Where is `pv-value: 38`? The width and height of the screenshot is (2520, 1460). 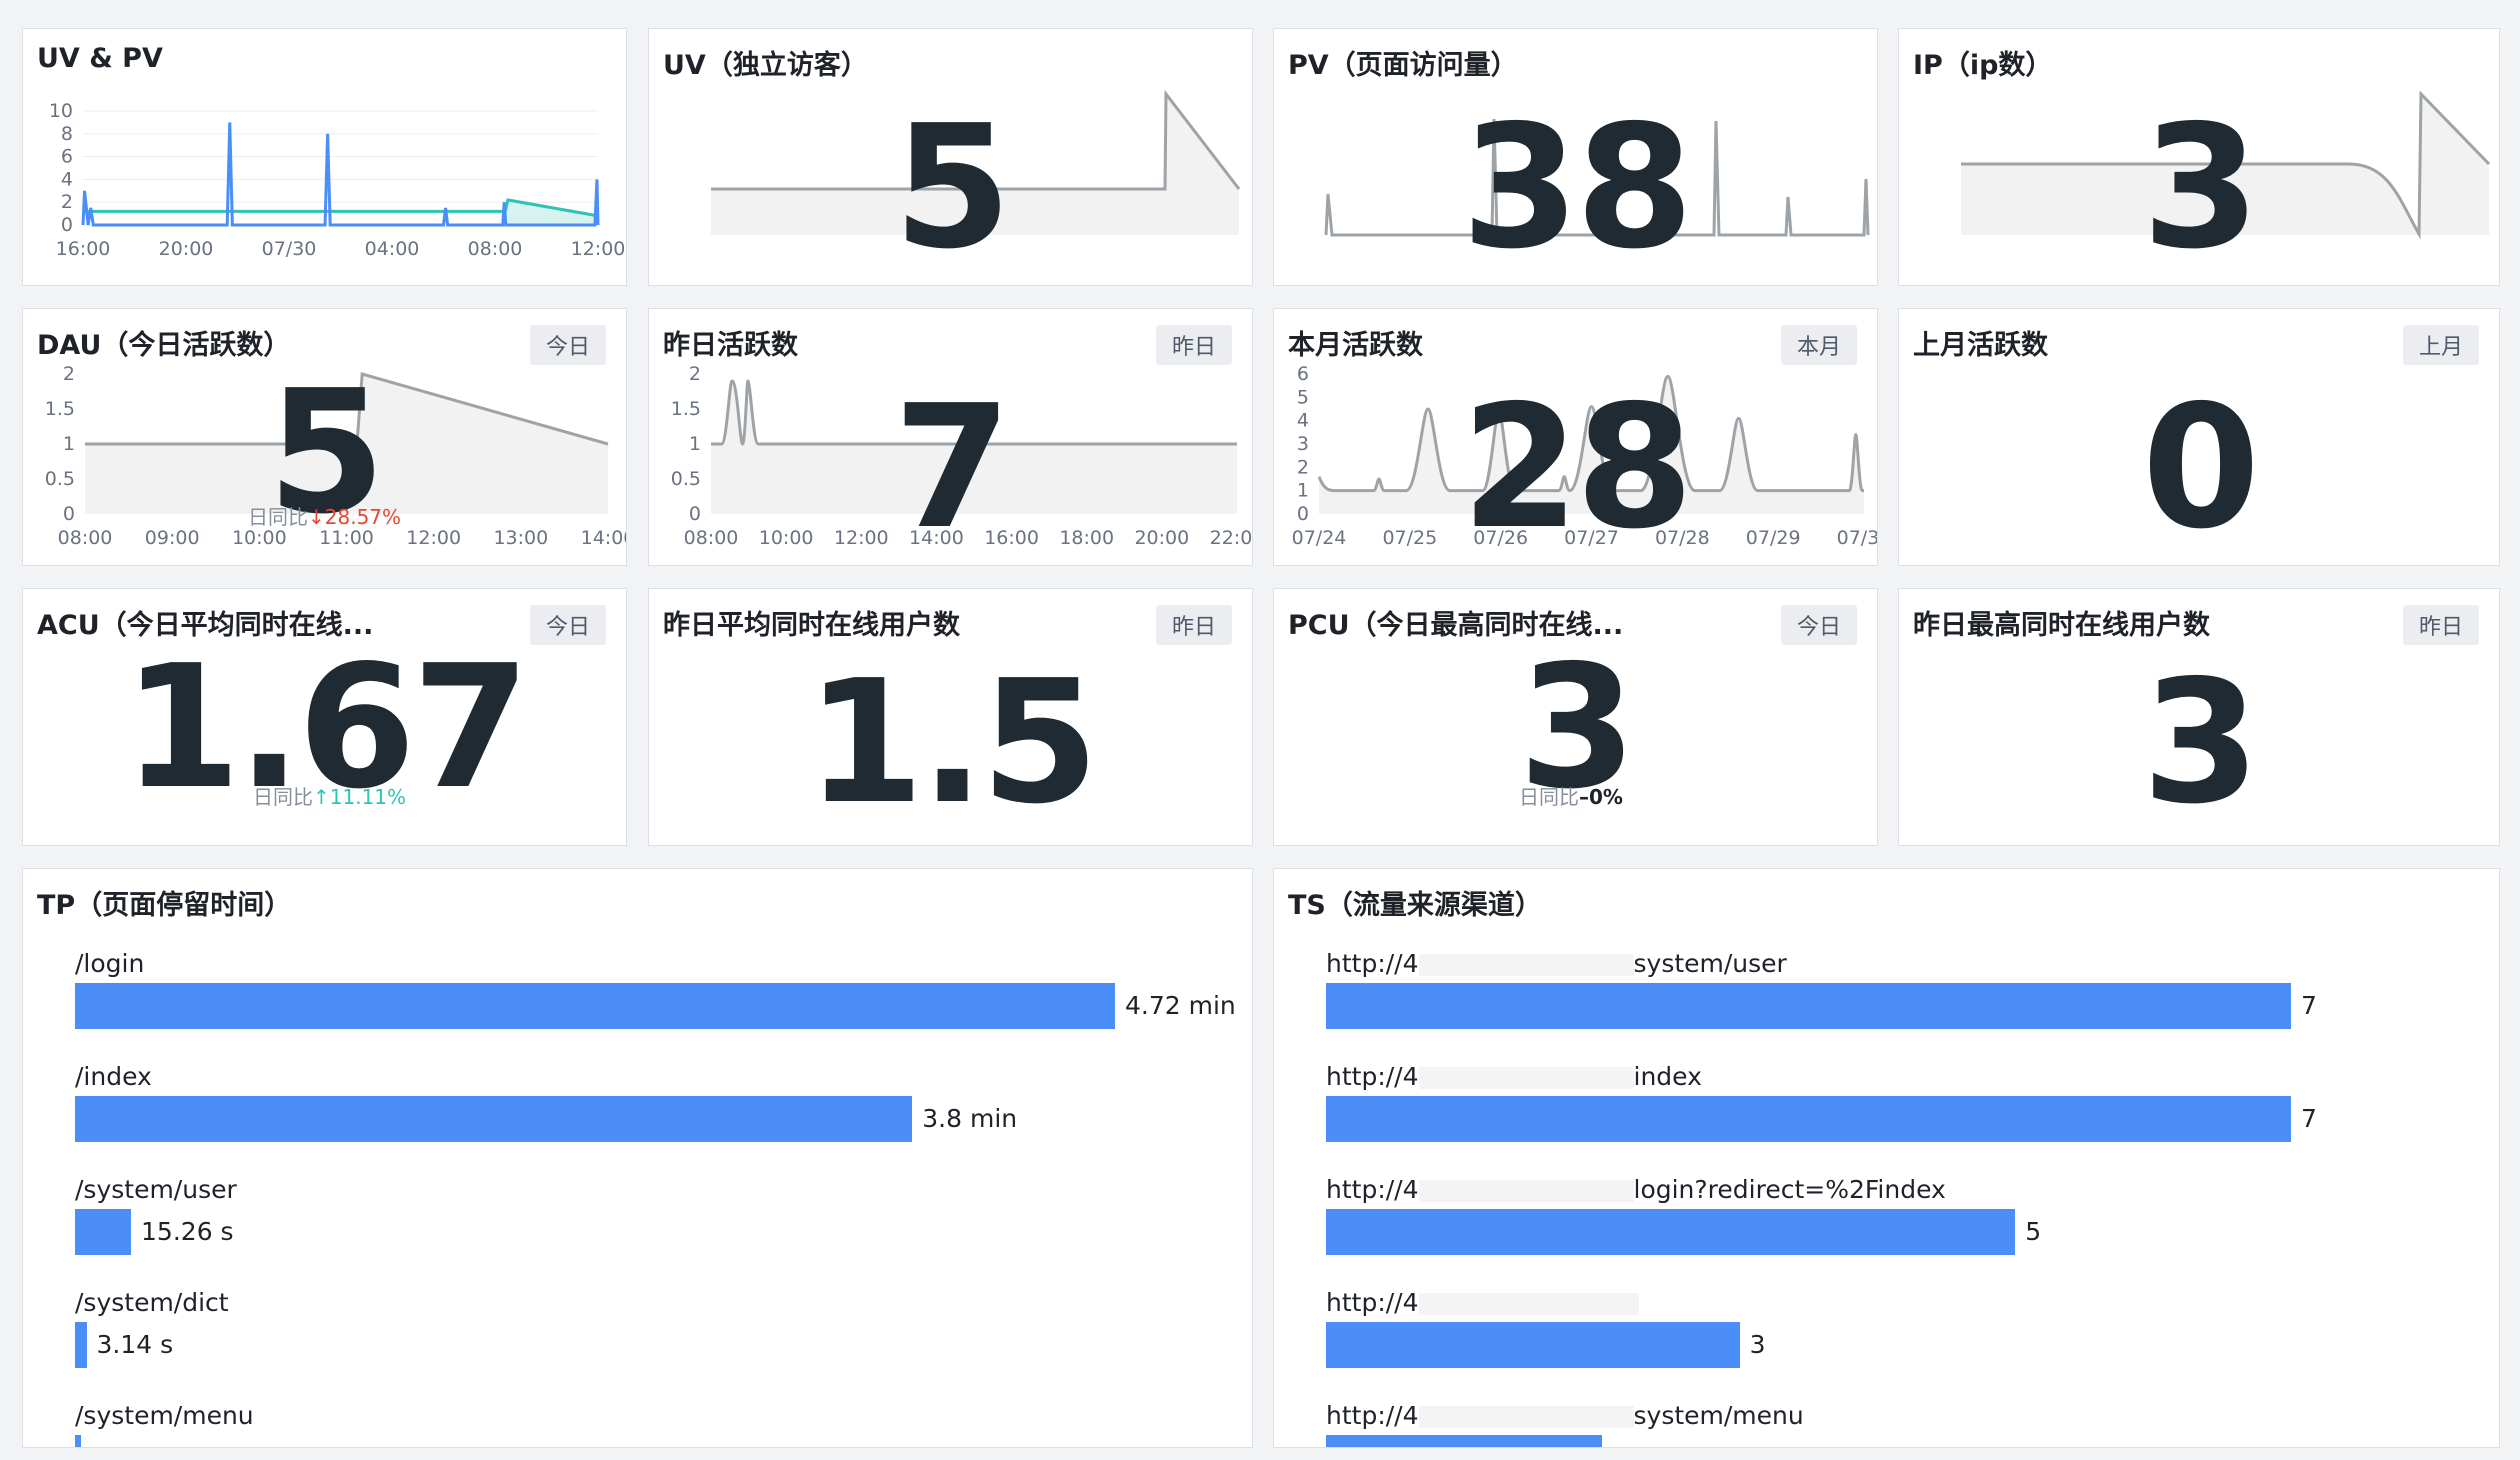
pv-value: 38 is located at coordinates (1577, 187).